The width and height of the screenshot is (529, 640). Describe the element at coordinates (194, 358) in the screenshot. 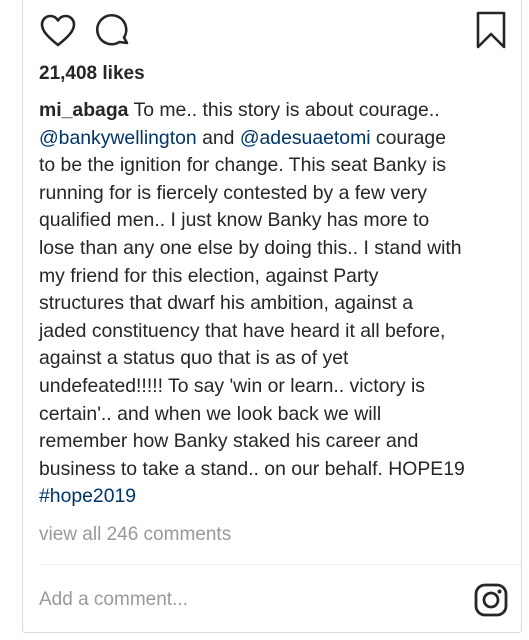

I see `caption-line: against a status quo that is as of yet` at that location.